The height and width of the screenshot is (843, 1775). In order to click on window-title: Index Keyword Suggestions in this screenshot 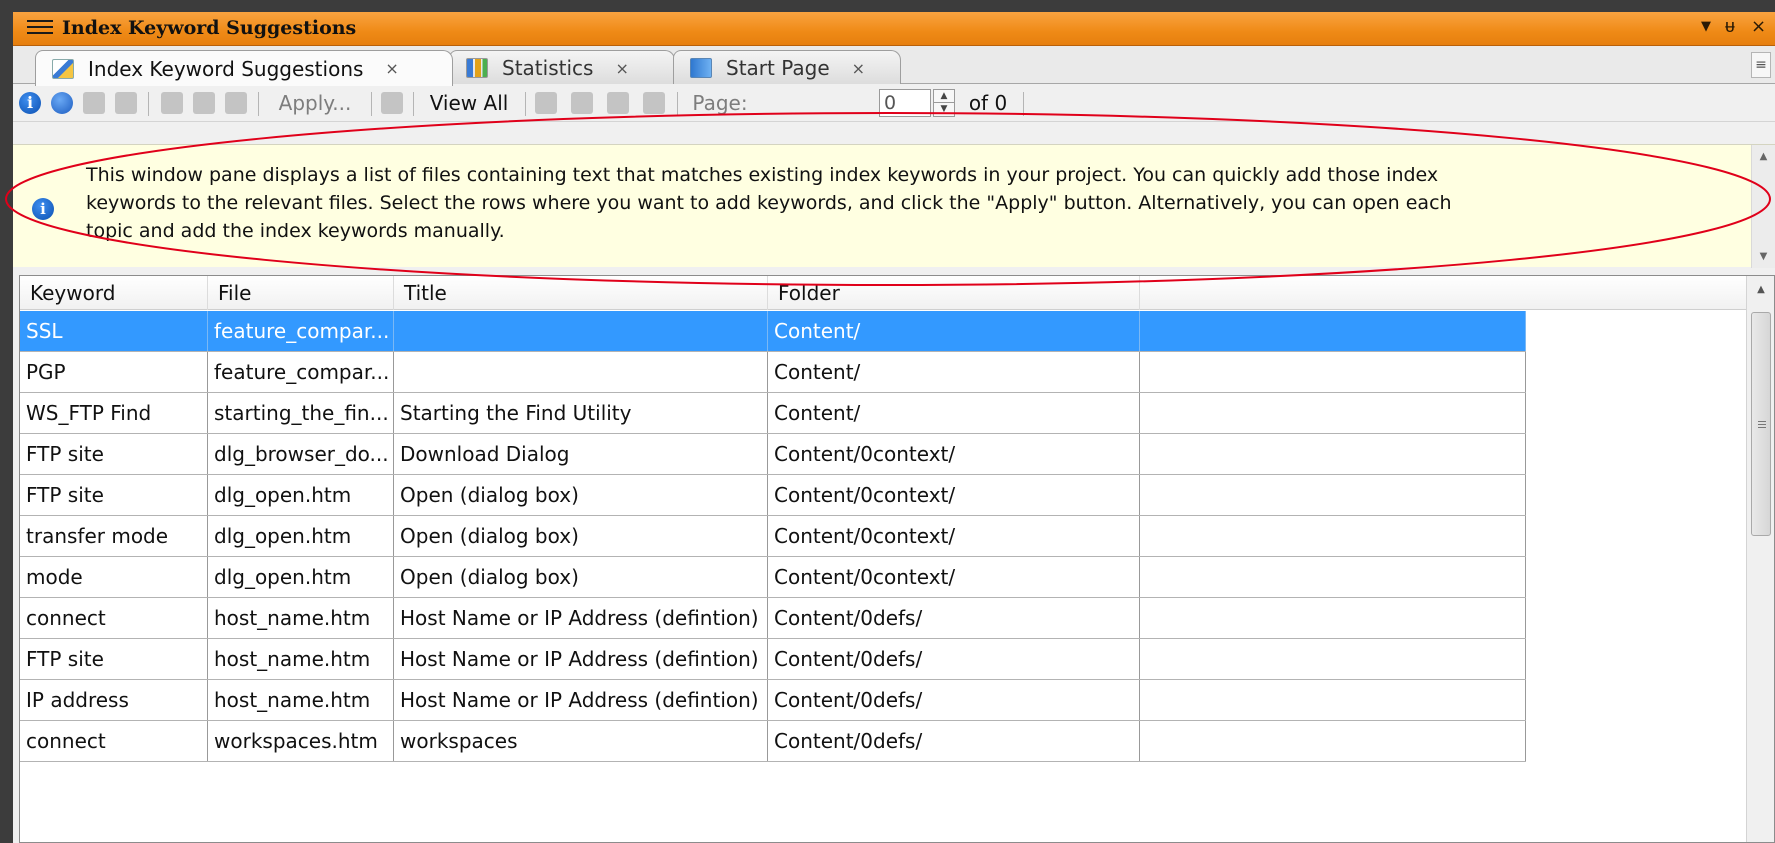, I will do `click(209, 28)`.